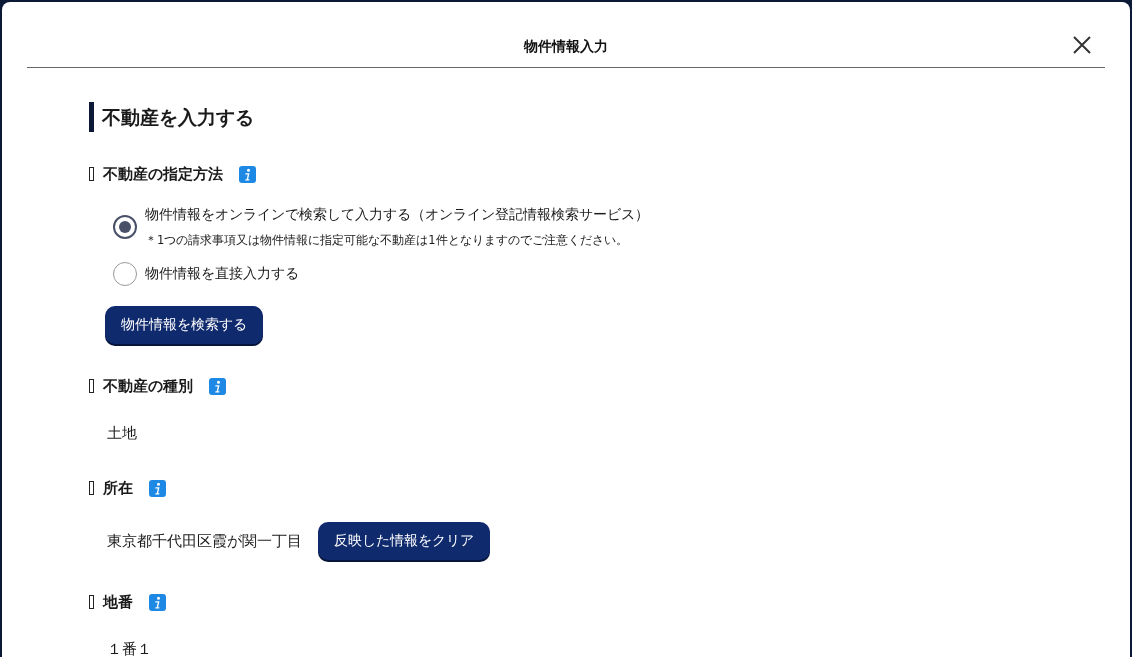 This screenshot has width=1132, height=657. Describe the element at coordinates (1082, 45) in the screenshot. I see `close-icon` at that location.